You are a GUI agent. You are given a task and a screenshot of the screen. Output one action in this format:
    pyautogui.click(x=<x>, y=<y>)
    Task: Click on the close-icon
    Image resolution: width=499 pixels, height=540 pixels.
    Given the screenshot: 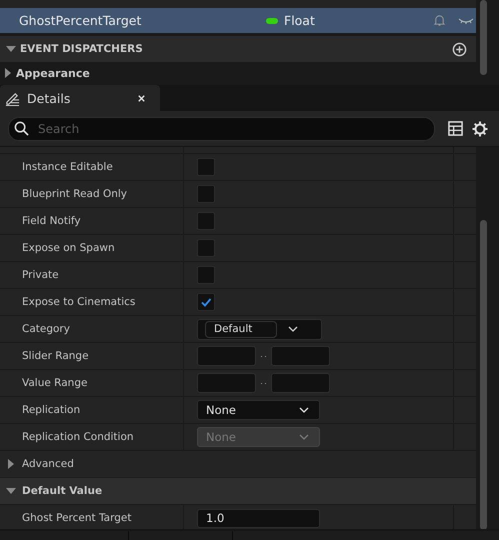 What is the action you would take?
    pyautogui.click(x=141, y=98)
    